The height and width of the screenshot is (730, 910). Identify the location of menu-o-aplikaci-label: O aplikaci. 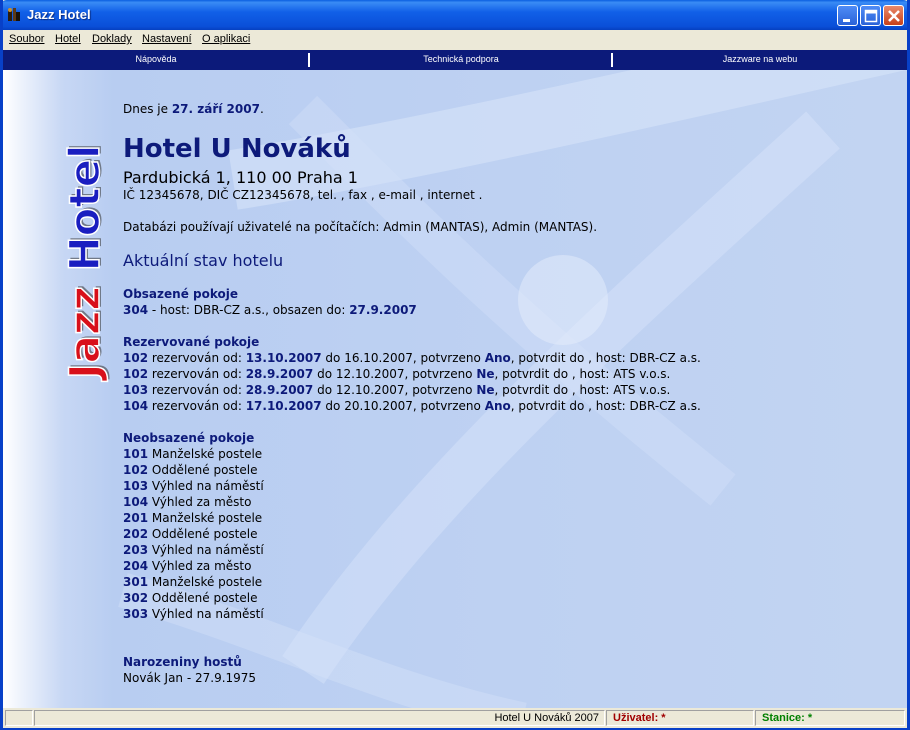
(226, 39).